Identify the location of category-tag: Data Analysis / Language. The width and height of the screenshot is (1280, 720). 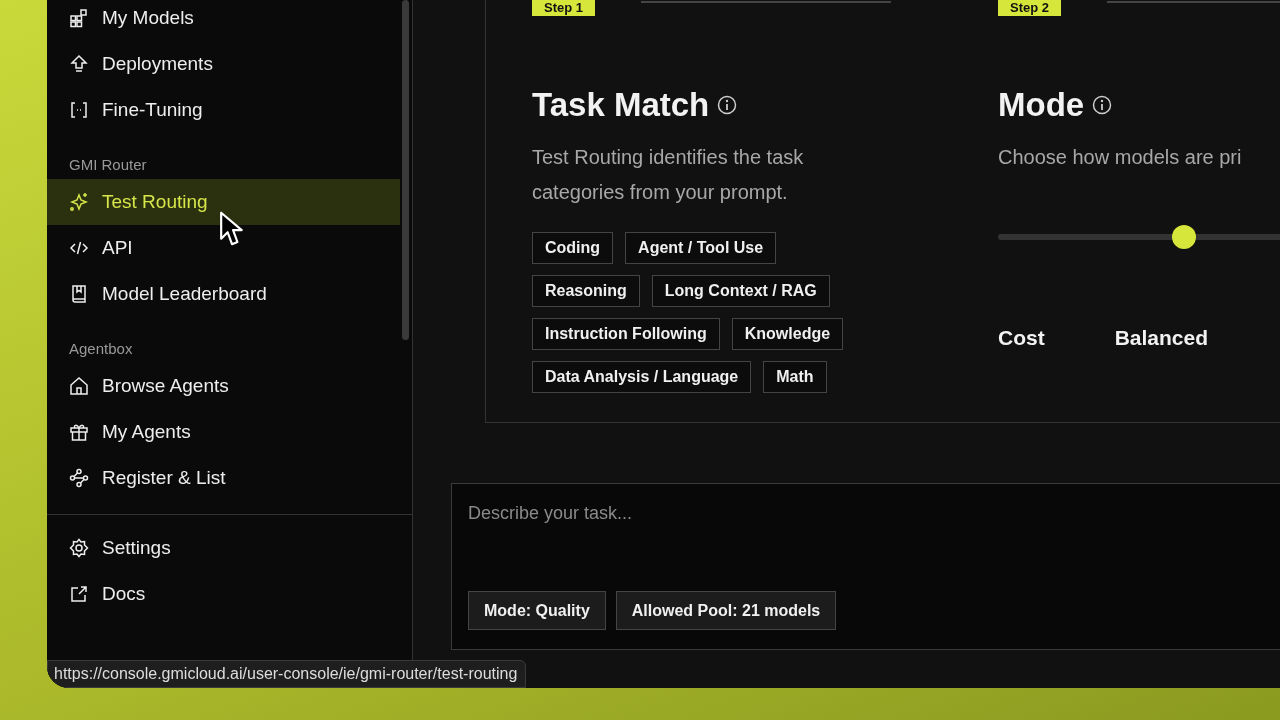
(642, 377).